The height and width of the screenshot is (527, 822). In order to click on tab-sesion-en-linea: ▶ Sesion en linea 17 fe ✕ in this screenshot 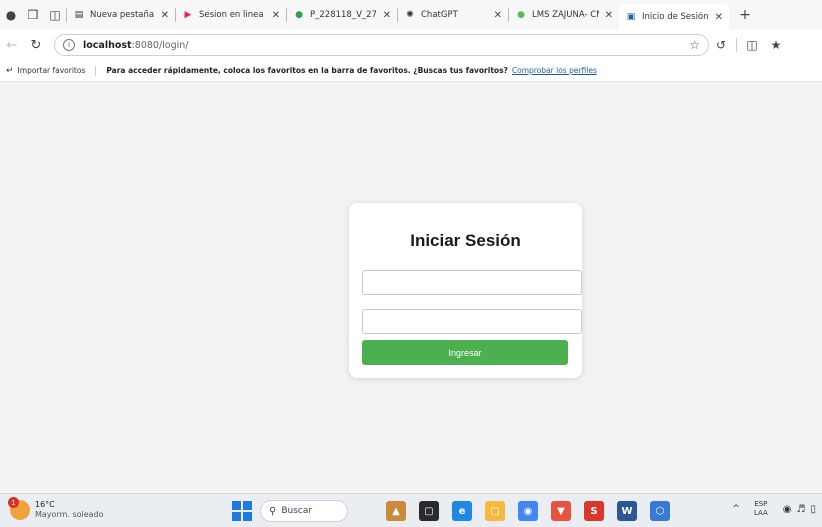, I will do `click(231, 15)`.